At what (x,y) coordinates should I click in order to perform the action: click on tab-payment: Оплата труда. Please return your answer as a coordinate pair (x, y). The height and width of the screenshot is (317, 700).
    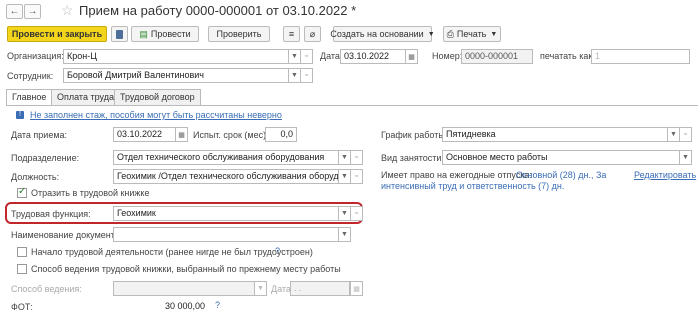
    Looking at the image, I should click on (85, 97).